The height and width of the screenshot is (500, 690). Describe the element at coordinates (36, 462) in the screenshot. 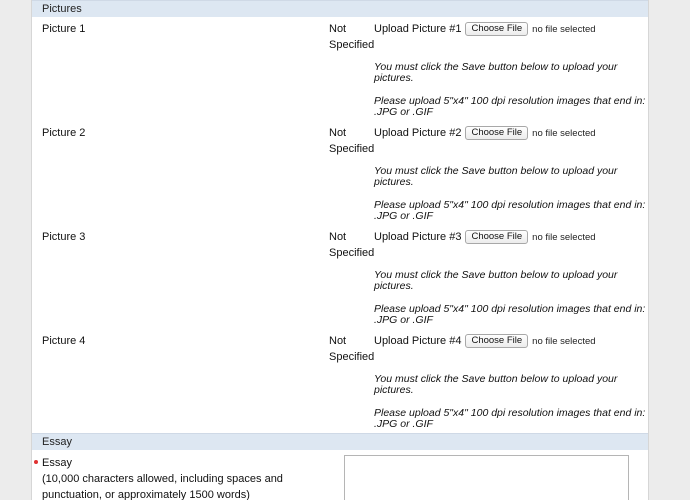

I see `required-marker` at that location.